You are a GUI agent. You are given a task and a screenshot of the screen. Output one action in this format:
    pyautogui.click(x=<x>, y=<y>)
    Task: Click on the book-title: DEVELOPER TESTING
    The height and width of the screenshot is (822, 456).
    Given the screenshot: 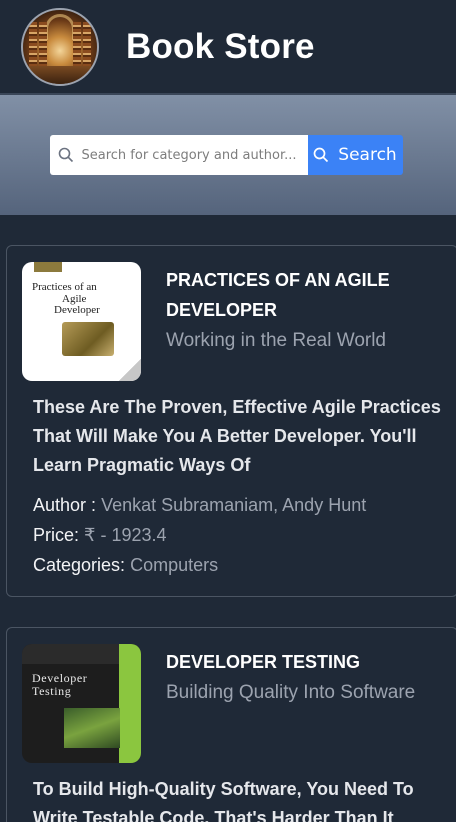 What is the action you would take?
    pyautogui.click(x=290, y=662)
    